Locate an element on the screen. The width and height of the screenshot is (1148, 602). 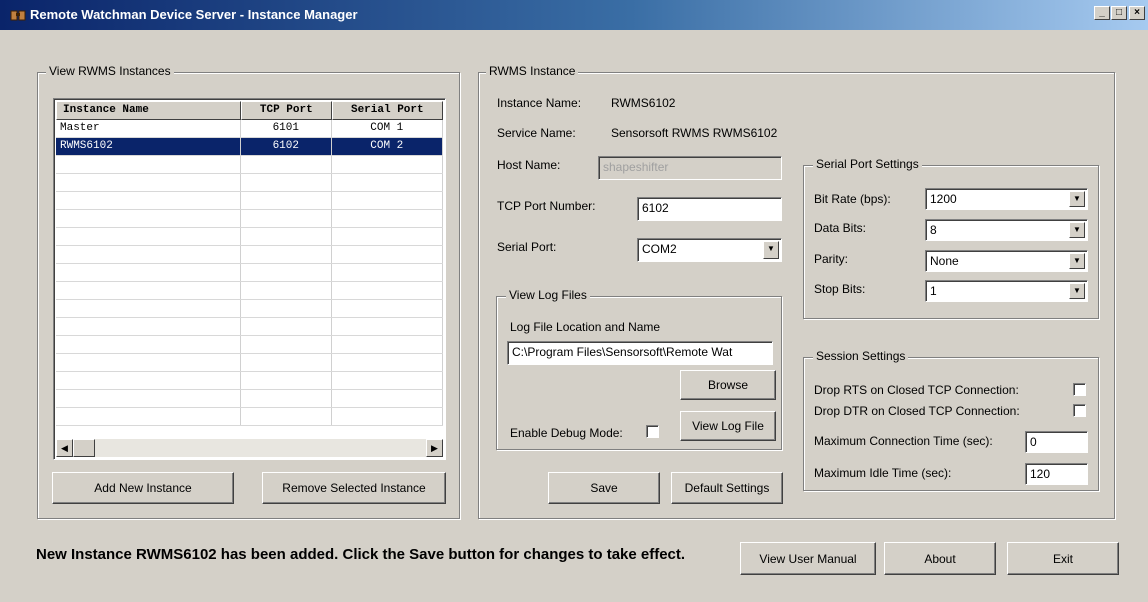
serial-port-value: COM2 is located at coordinates (659, 249).